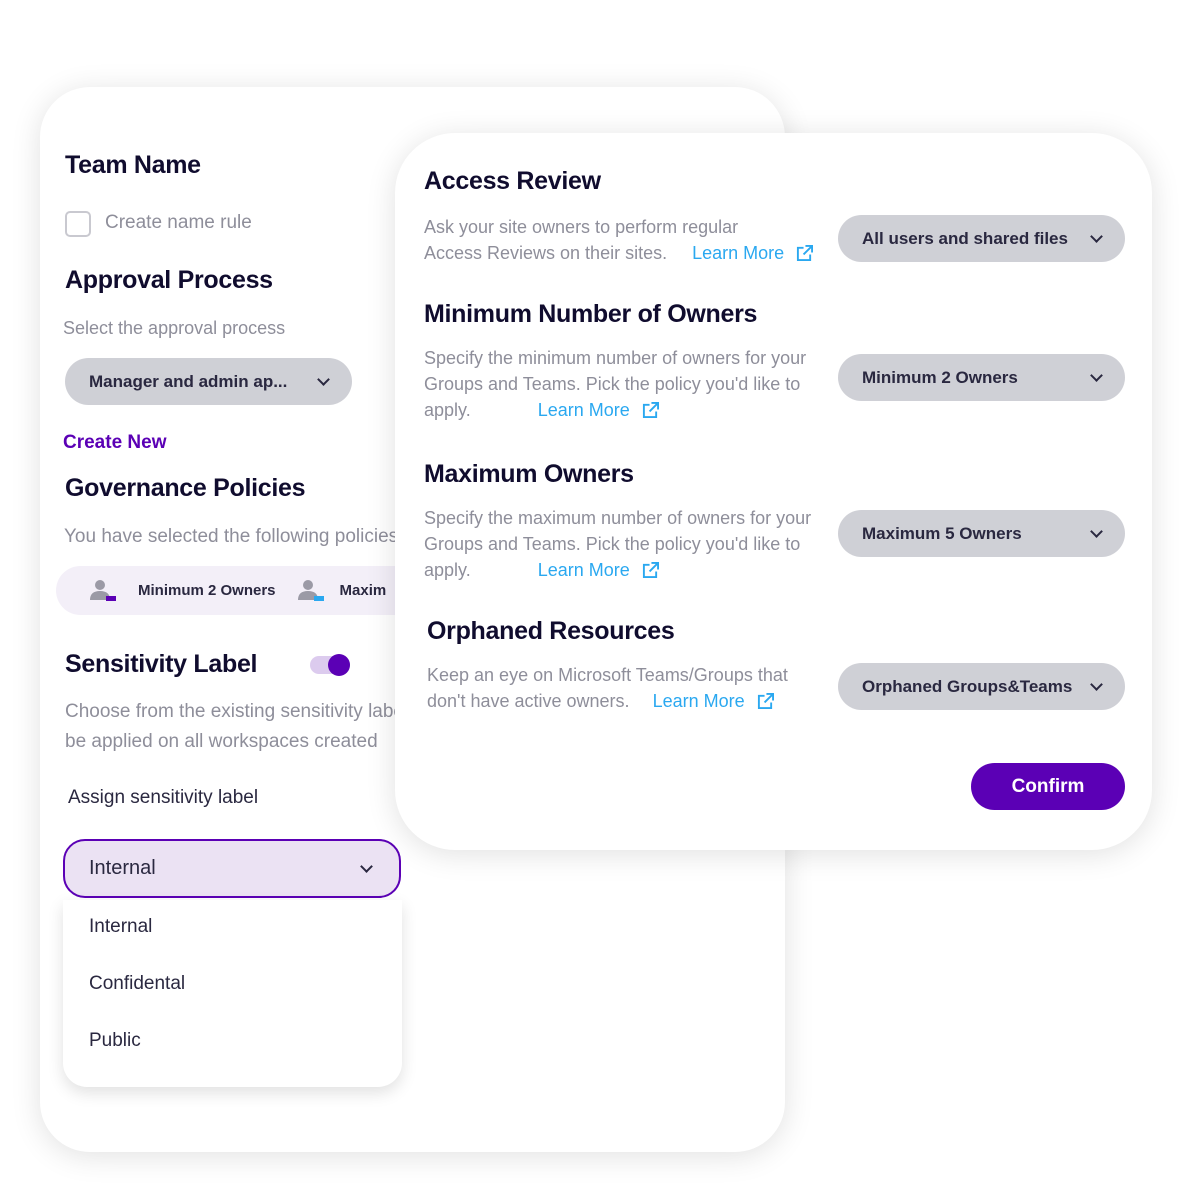 The height and width of the screenshot is (1200, 1200). What do you see at coordinates (78, 224) in the screenshot?
I see `create-name-rule-checkbox` at bounding box center [78, 224].